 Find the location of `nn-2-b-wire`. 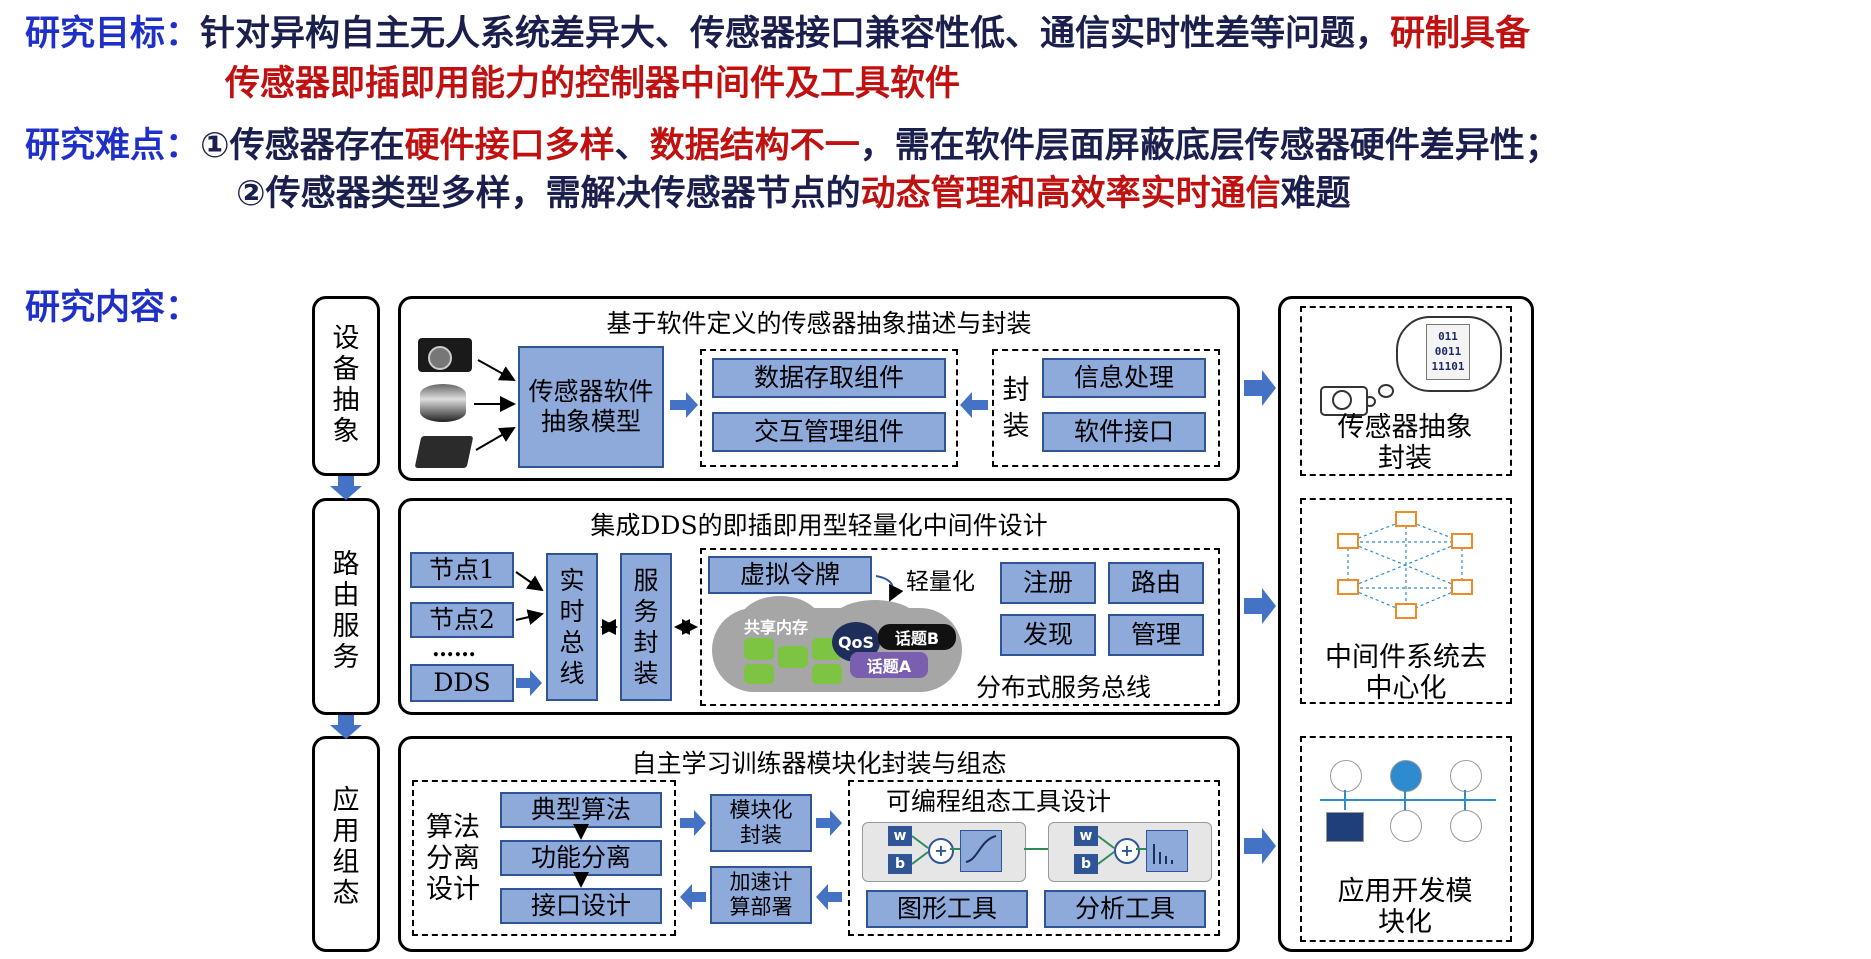

nn-2-b-wire is located at coordinates (1106, 858).